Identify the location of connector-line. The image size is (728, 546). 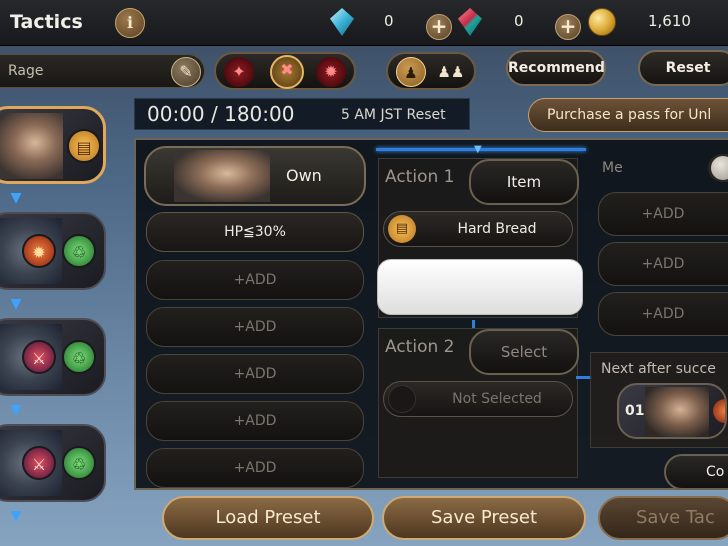
(473, 324).